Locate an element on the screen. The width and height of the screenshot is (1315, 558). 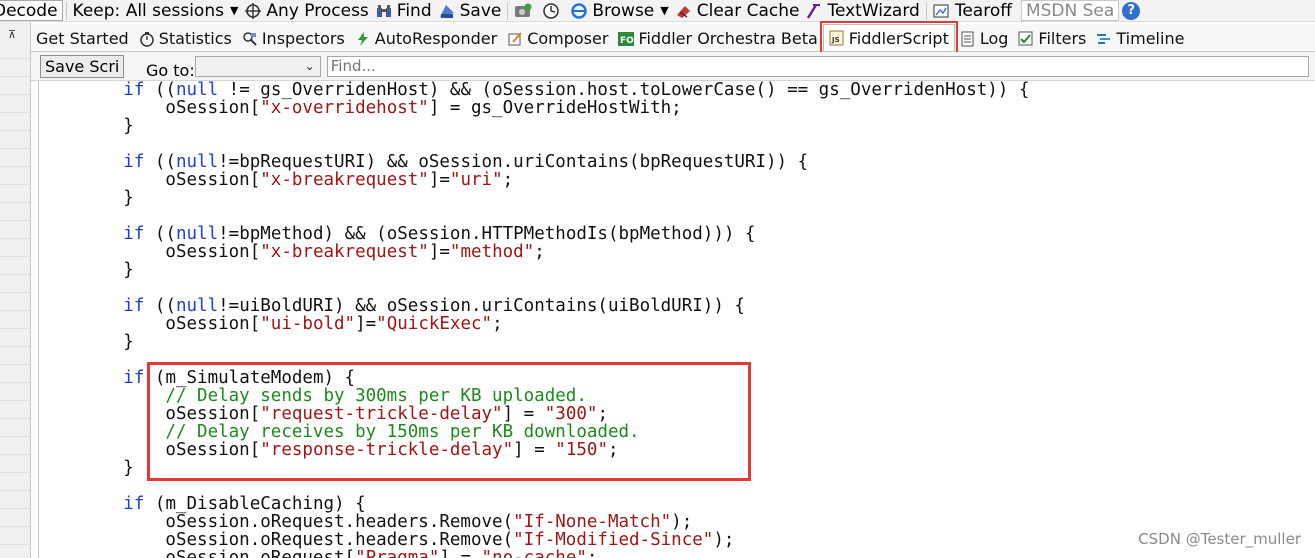
save-script-button: Save Scri is located at coordinates (82, 66).